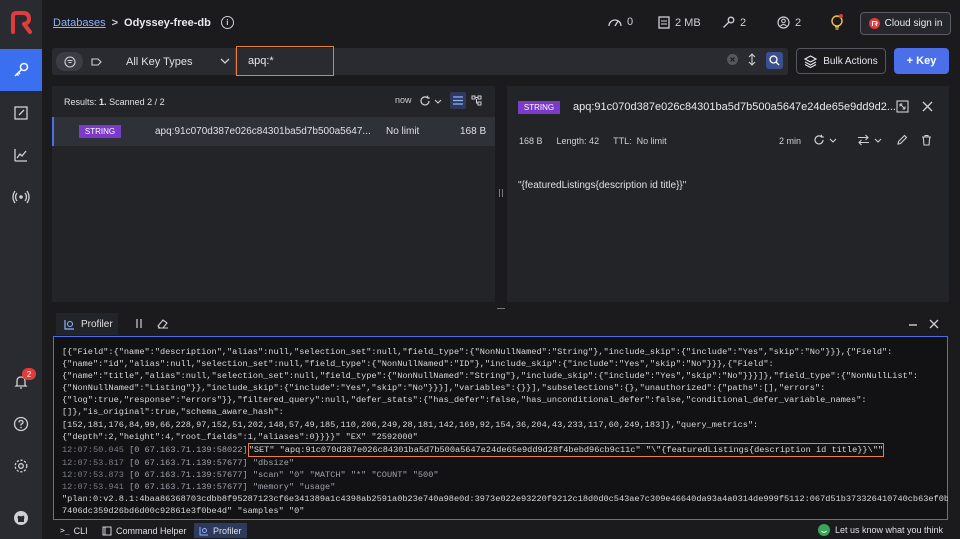 Image resolution: width=960 pixels, height=539 pixels. What do you see at coordinates (137, 102) in the screenshot?
I see `scanned-count: Scanned 2 / 2` at bounding box center [137, 102].